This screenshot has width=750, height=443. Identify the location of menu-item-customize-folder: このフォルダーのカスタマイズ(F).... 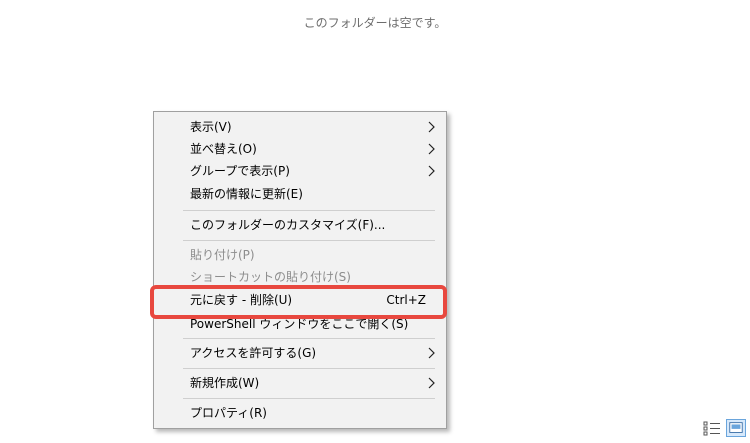
(300, 225).